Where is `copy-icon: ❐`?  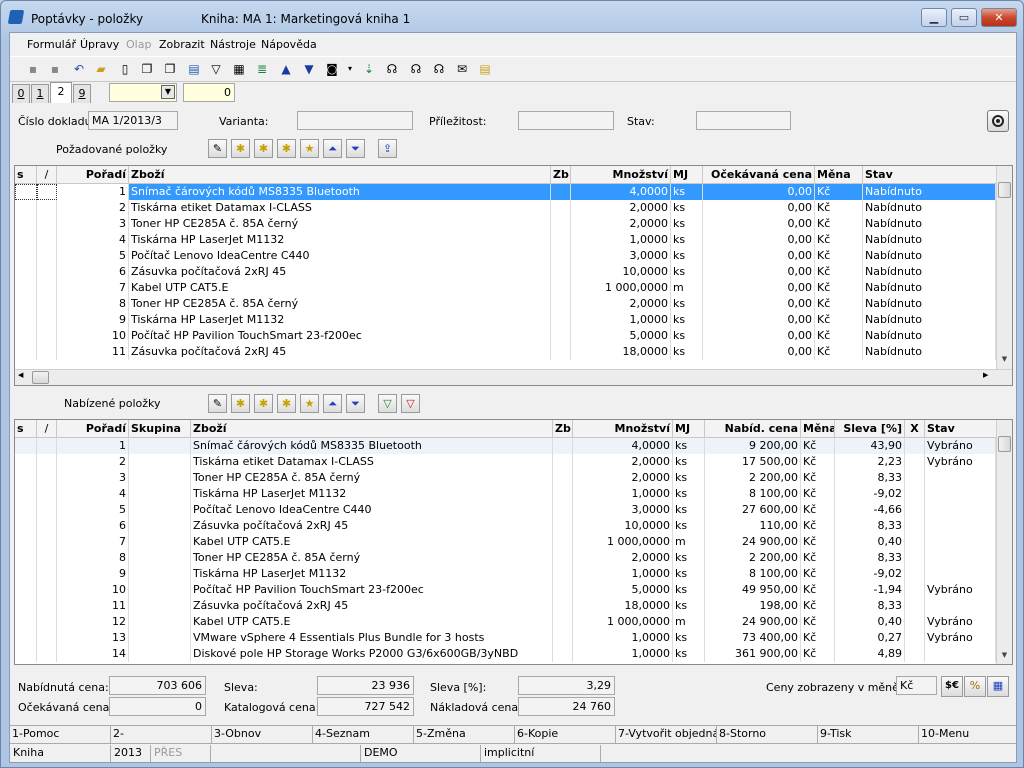 copy-icon: ❐ is located at coordinates (147, 69).